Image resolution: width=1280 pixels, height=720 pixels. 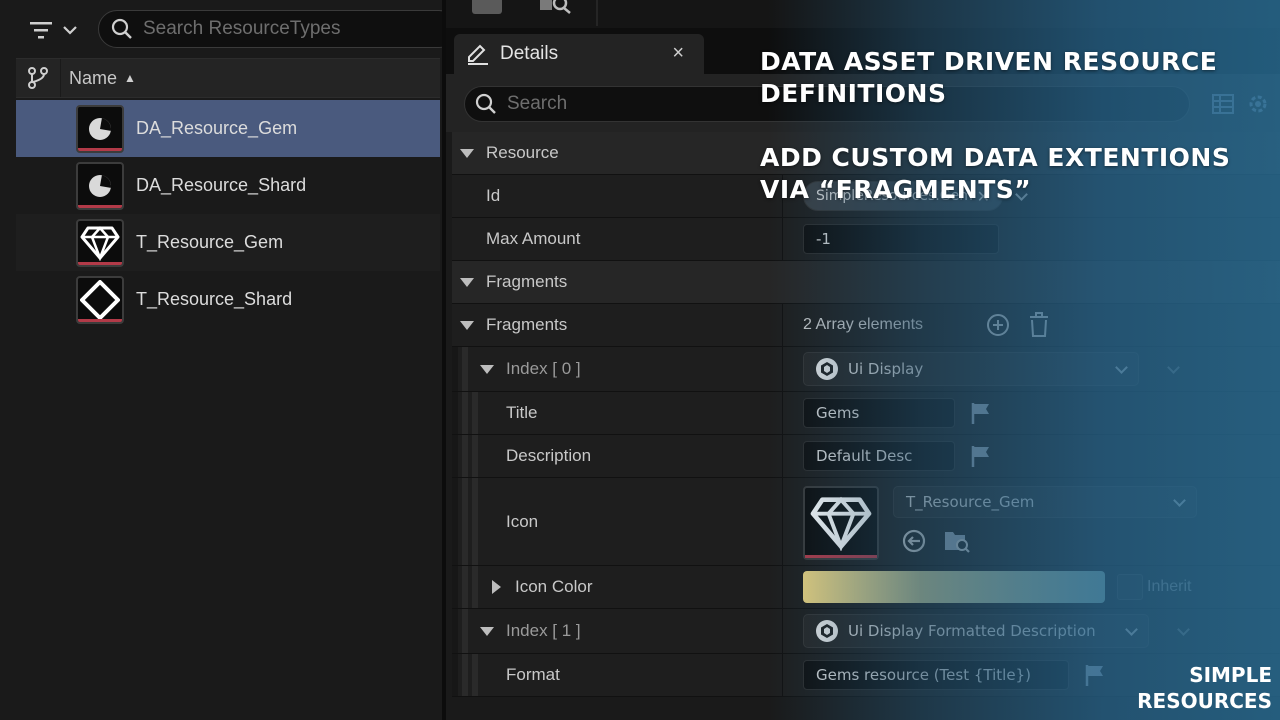 What do you see at coordinates (100, 299) in the screenshot?
I see `shard-texture-icon` at bounding box center [100, 299].